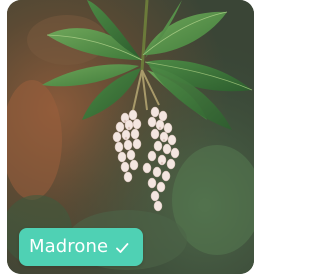 Image resolution: width=320 pixels, height=275 pixels. I want to click on plant-name-label: Madrone, so click(69, 246).